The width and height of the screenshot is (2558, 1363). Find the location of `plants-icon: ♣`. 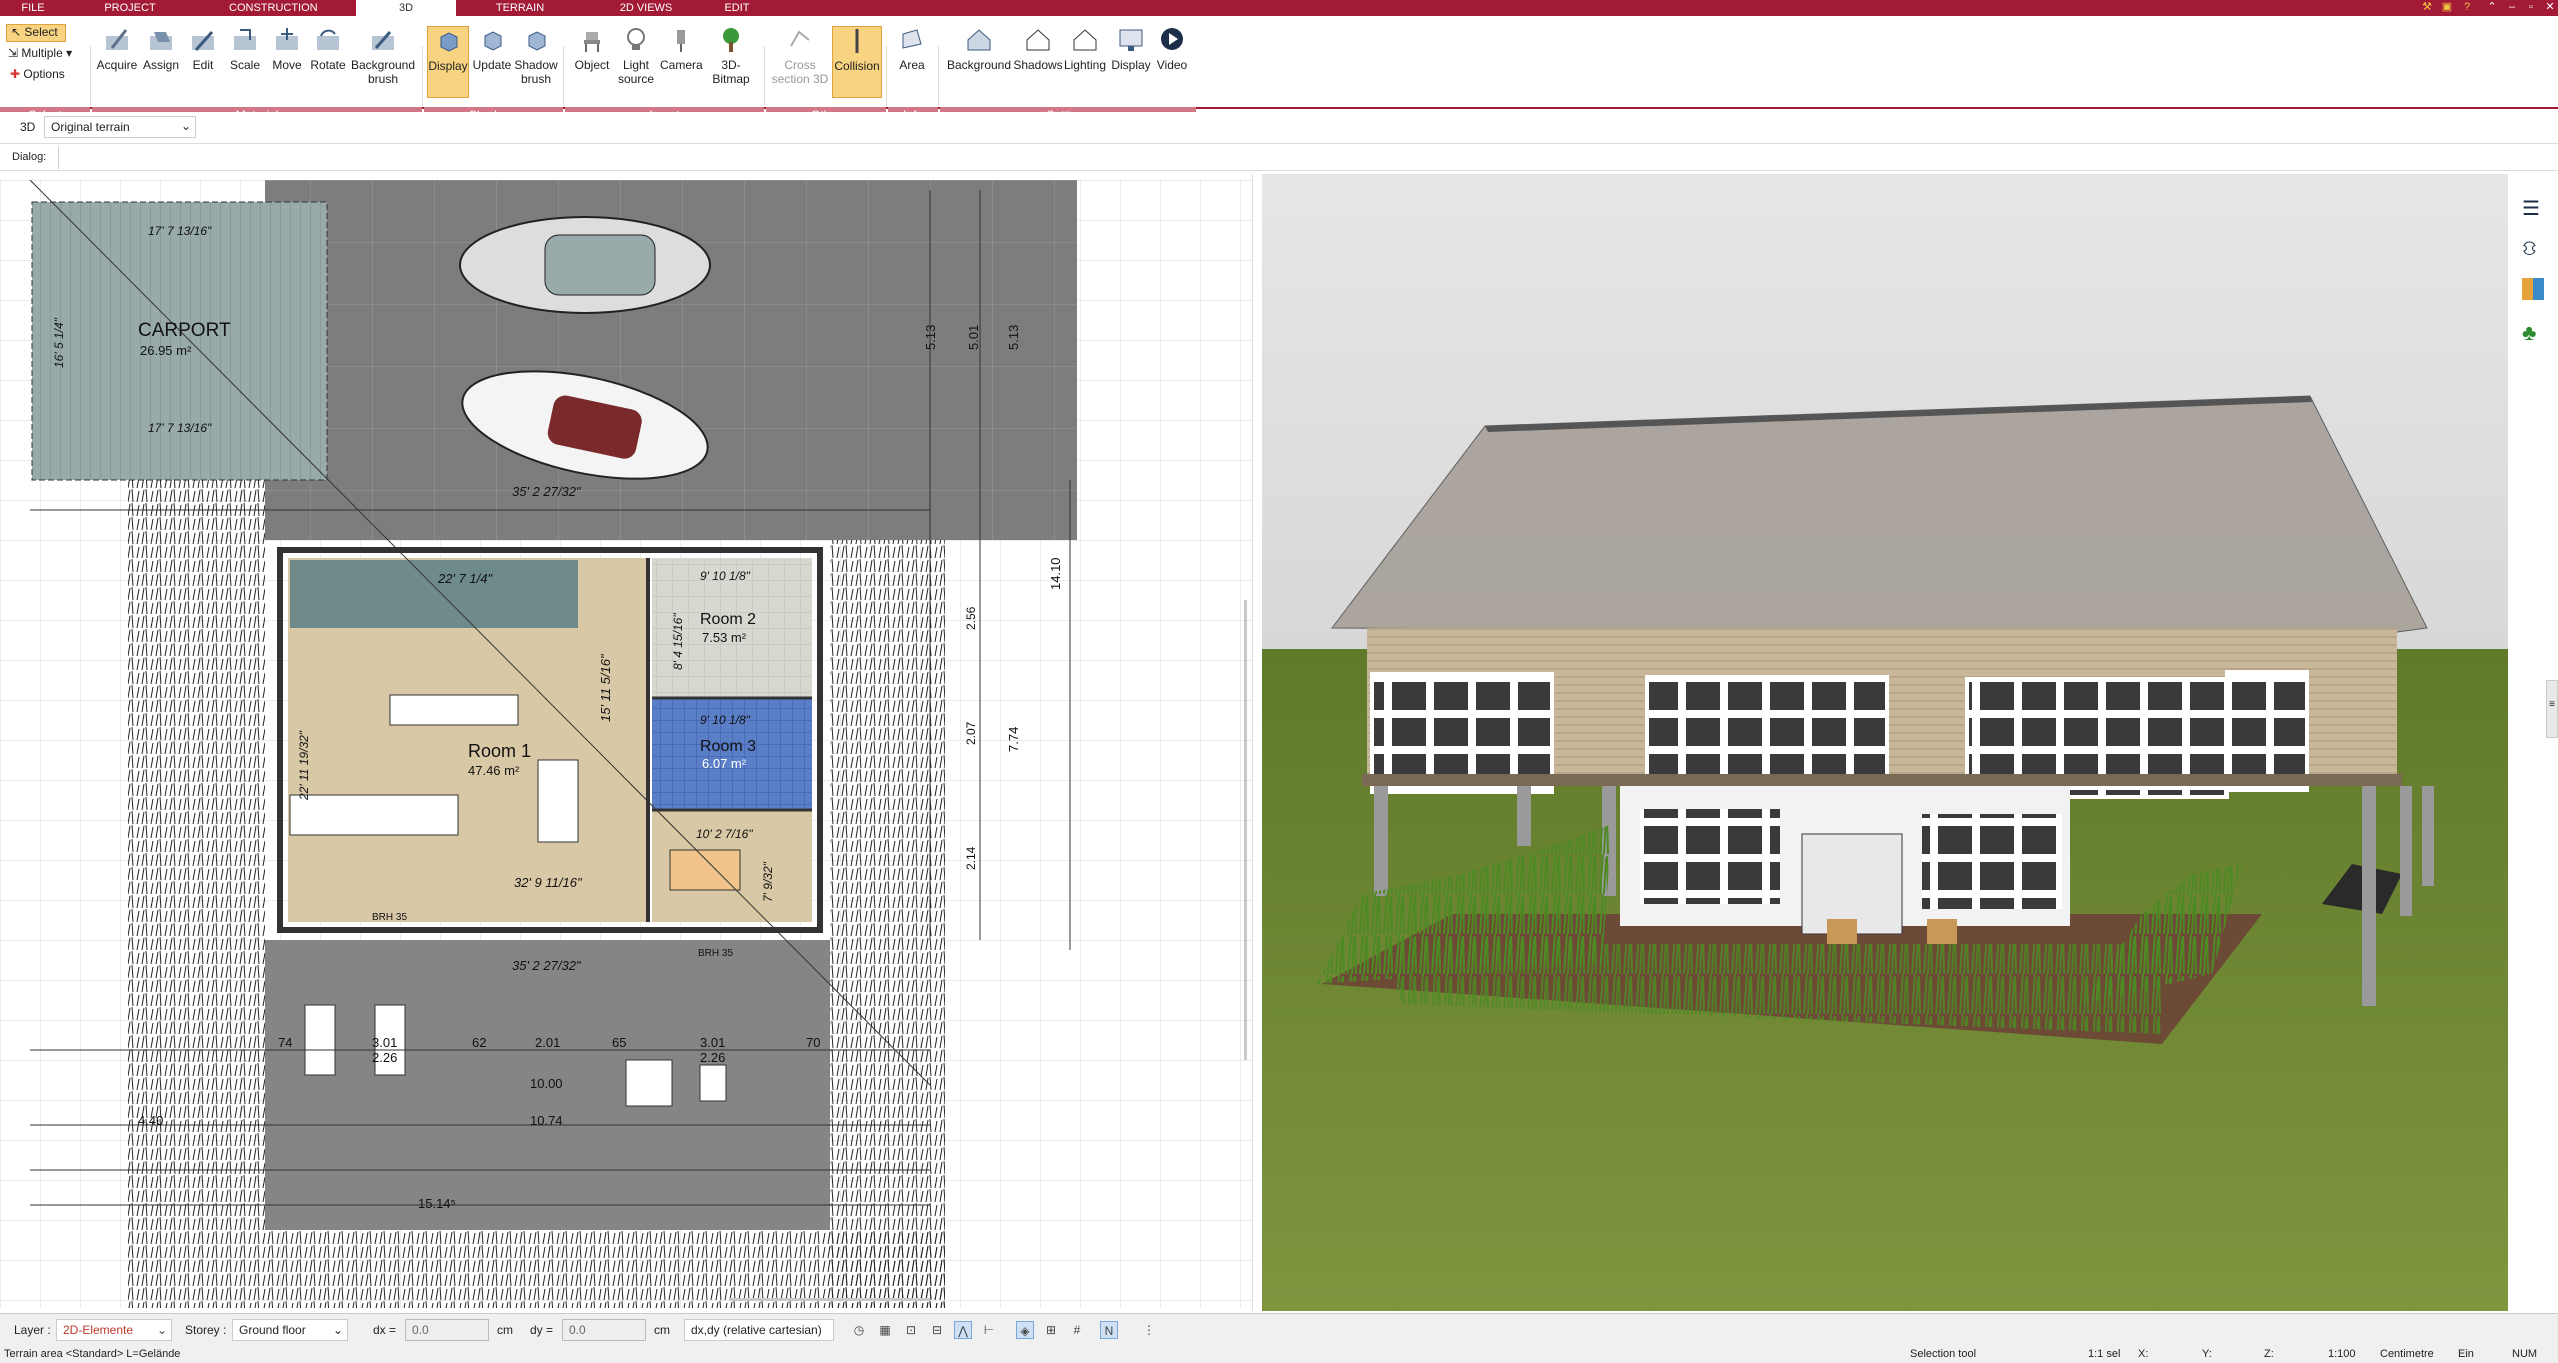

plants-icon: ♣ is located at coordinates (2529, 333).